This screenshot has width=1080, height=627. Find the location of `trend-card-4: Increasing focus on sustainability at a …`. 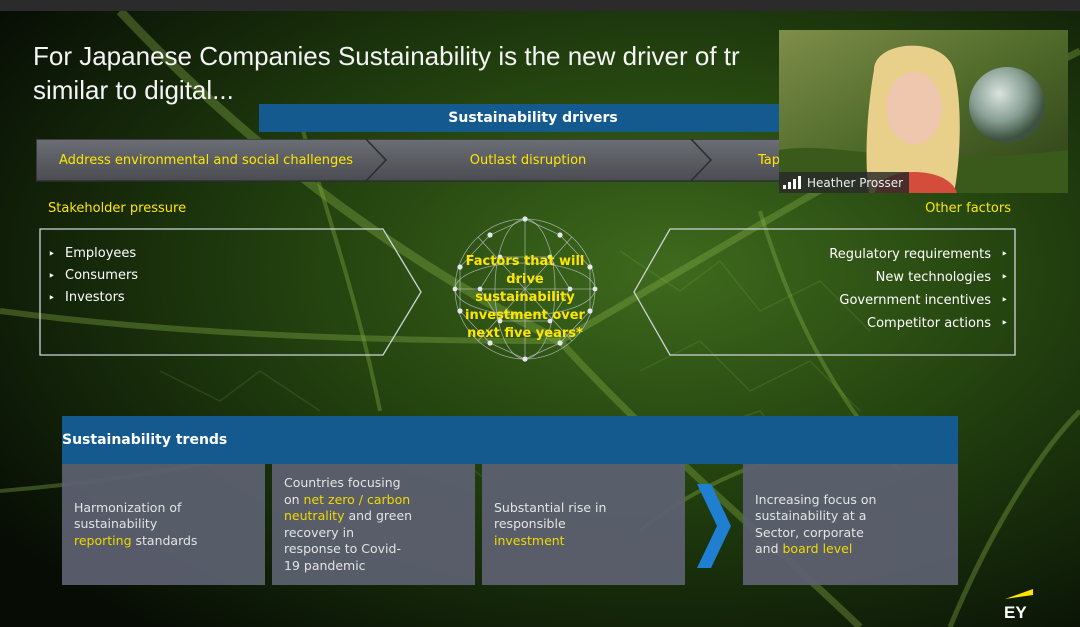

trend-card-4: Increasing focus on sustainability at a … is located at coordinates (850, 524).